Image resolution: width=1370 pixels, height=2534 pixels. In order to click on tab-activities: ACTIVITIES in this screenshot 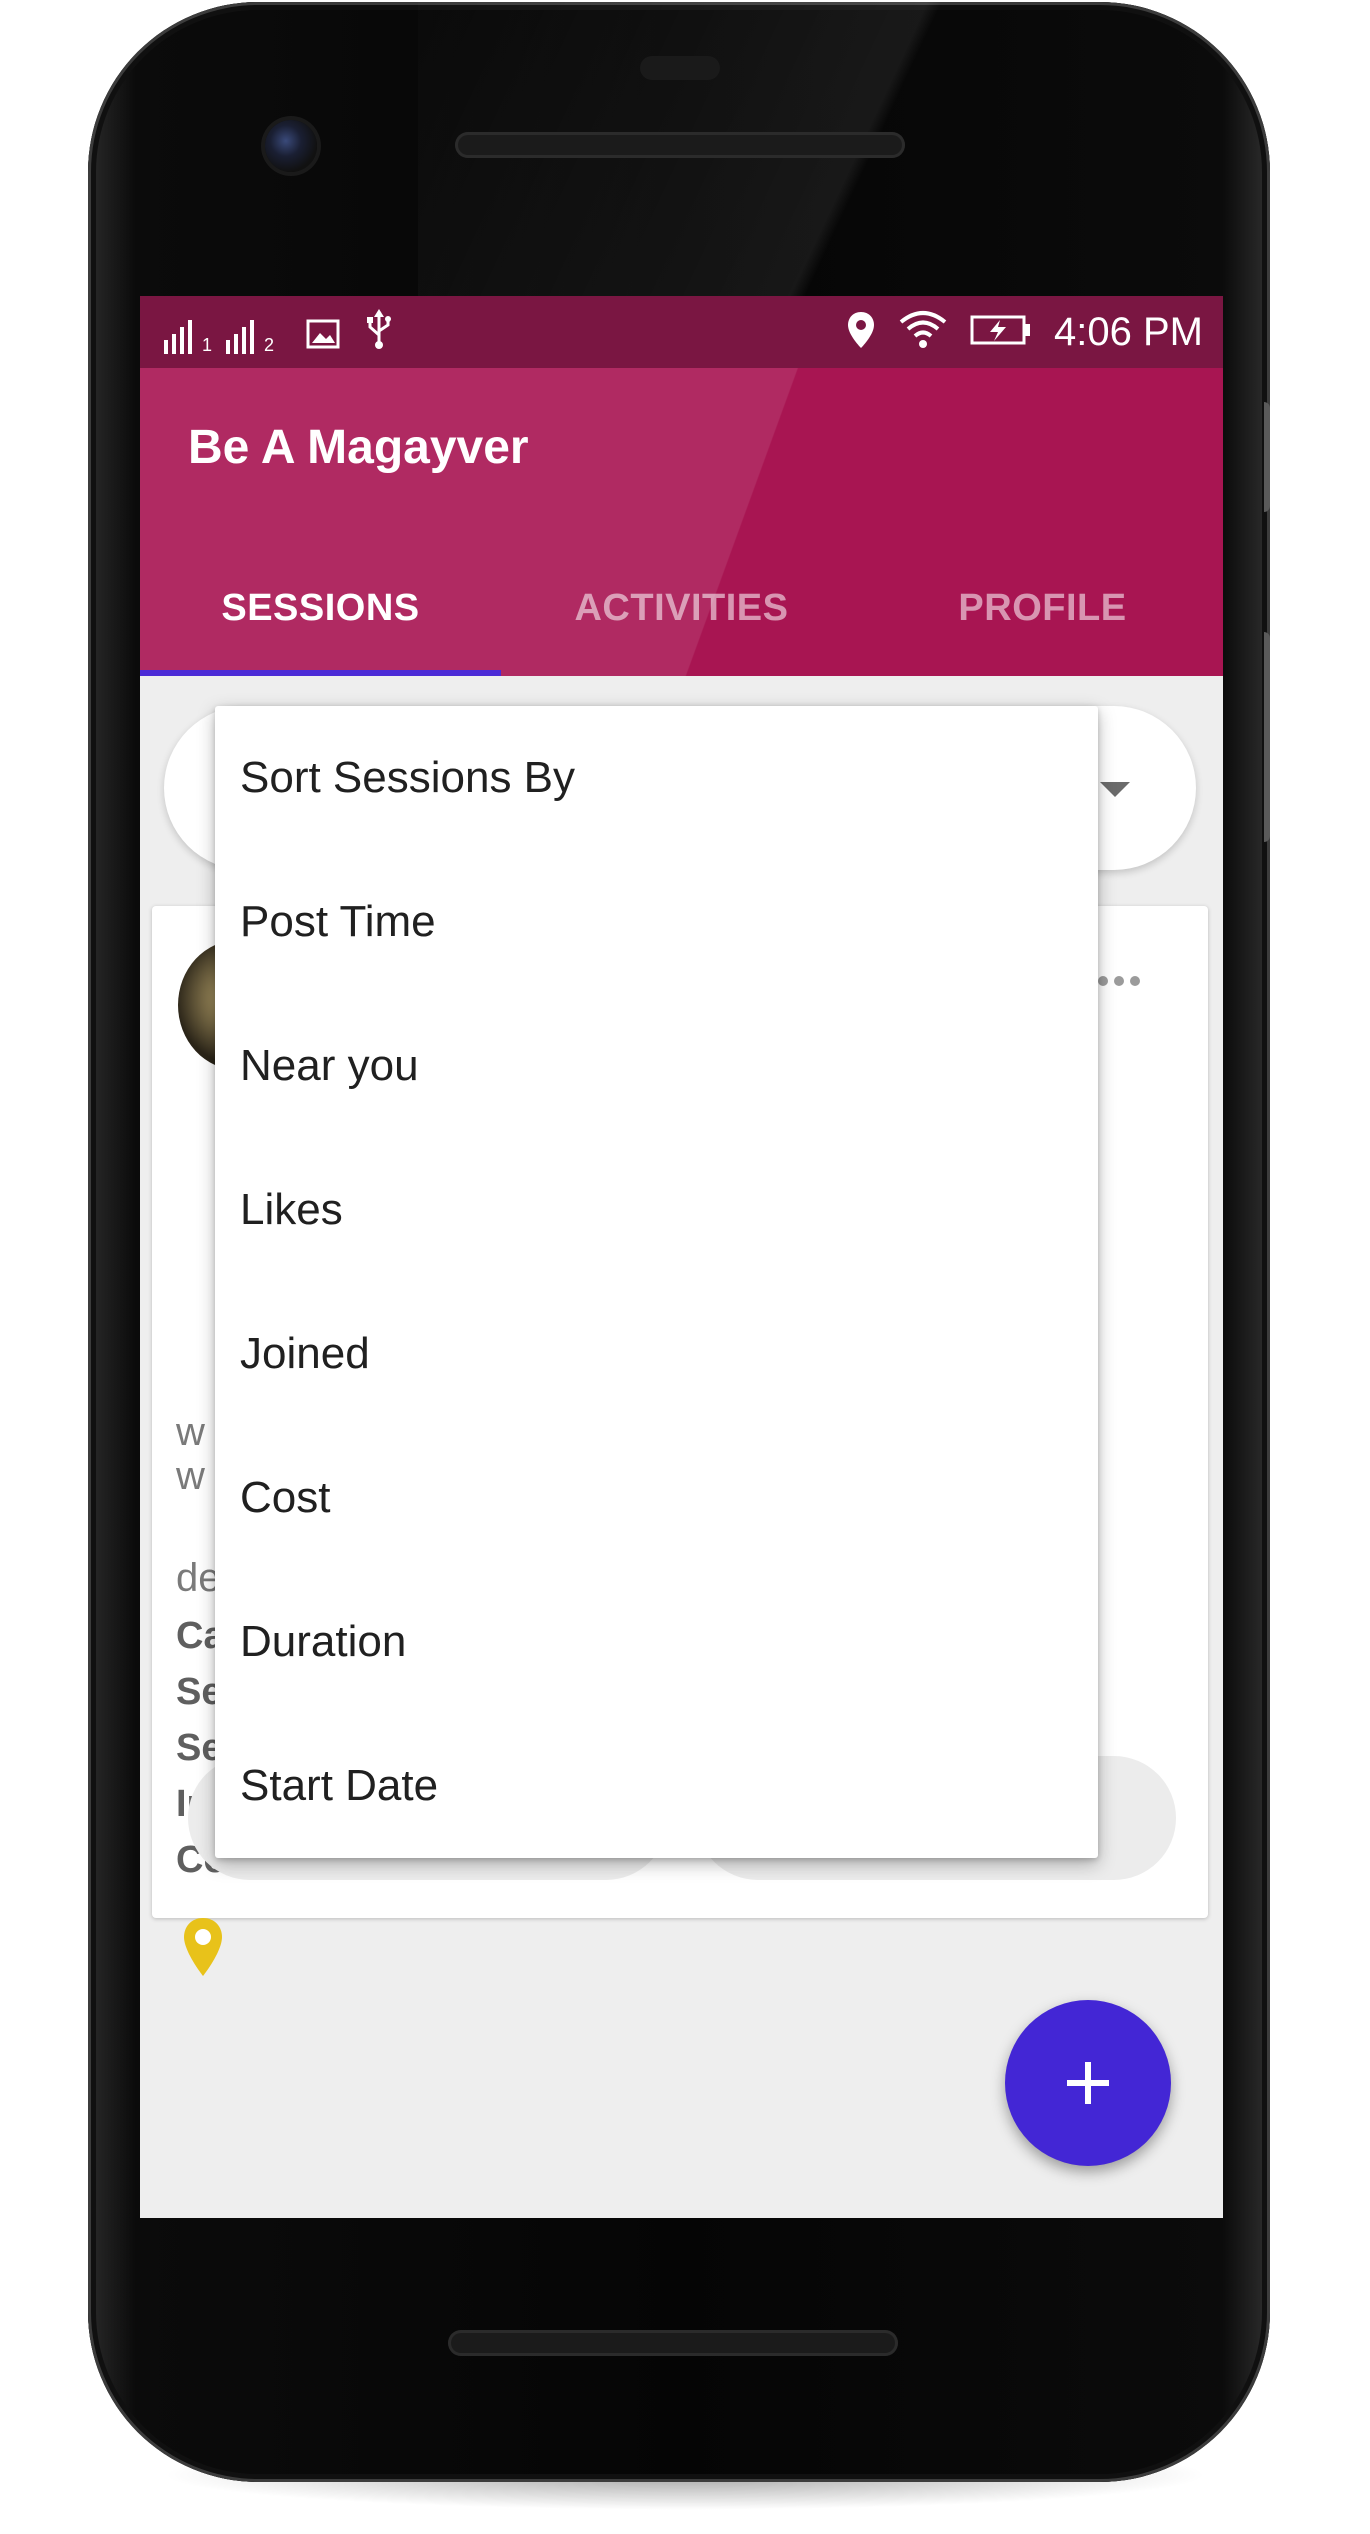, I will do `click(681, 608)`.